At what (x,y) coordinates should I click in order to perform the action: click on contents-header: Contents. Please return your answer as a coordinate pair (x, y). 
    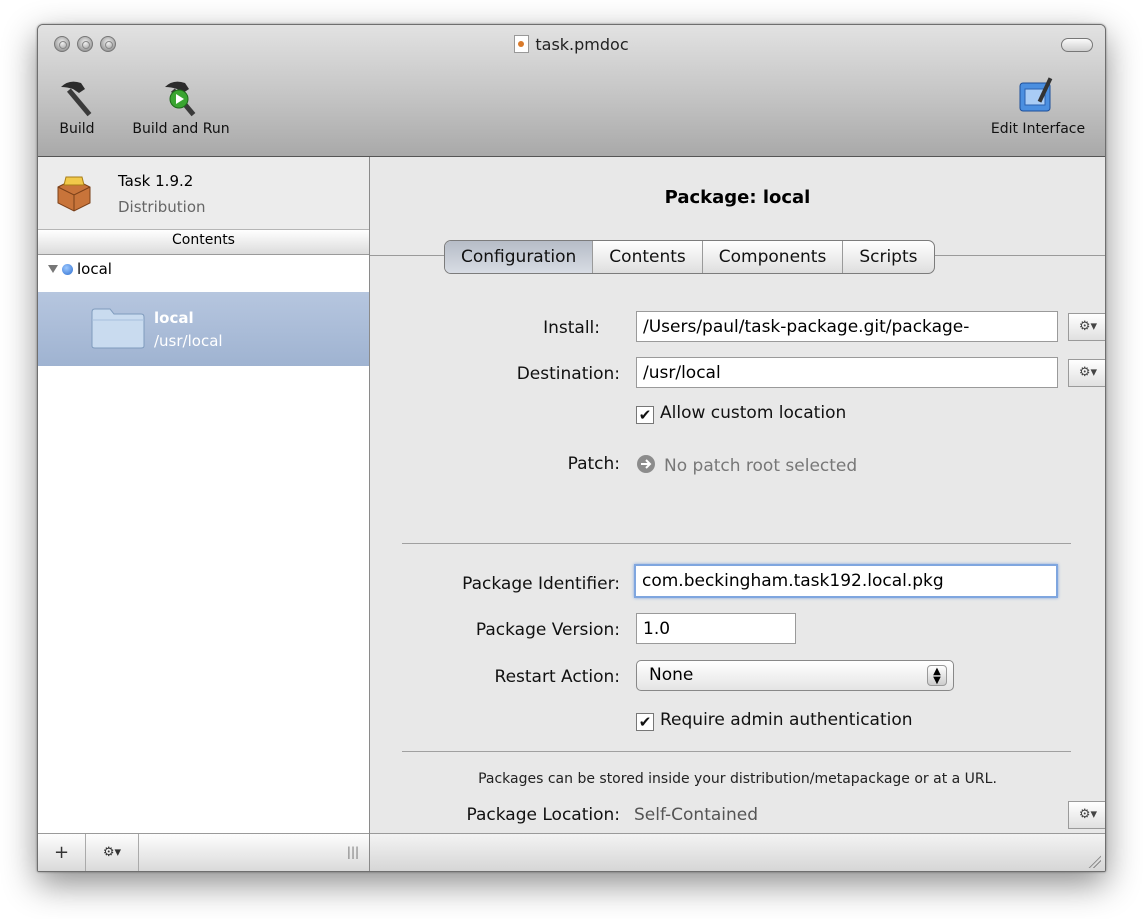
    Looking at the image, I should click on (203, 242).